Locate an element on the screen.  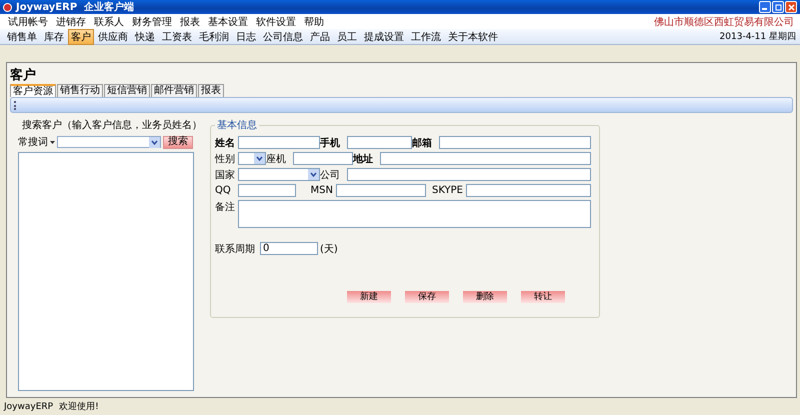
field-label: MSN is located at coordinates (322, 190).